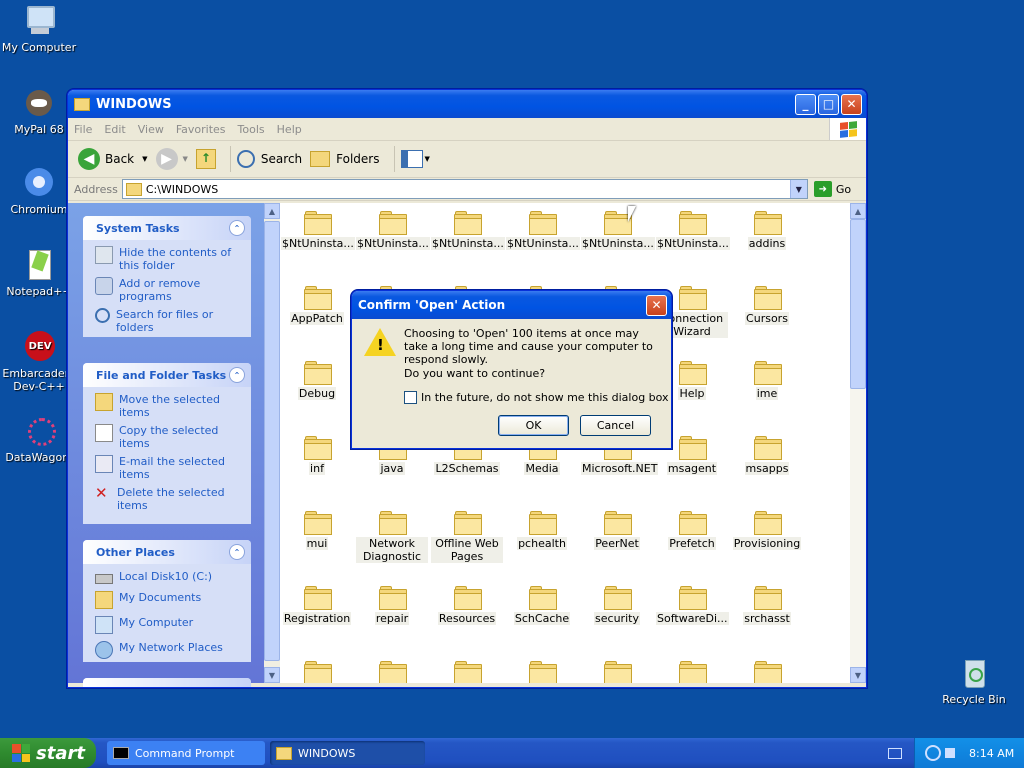 The image size is (1024, 768). What do you see at coordinates (991, 753) in the screenshot?
I see `clock: 8:14 AM` at bounding box center [991, 753].